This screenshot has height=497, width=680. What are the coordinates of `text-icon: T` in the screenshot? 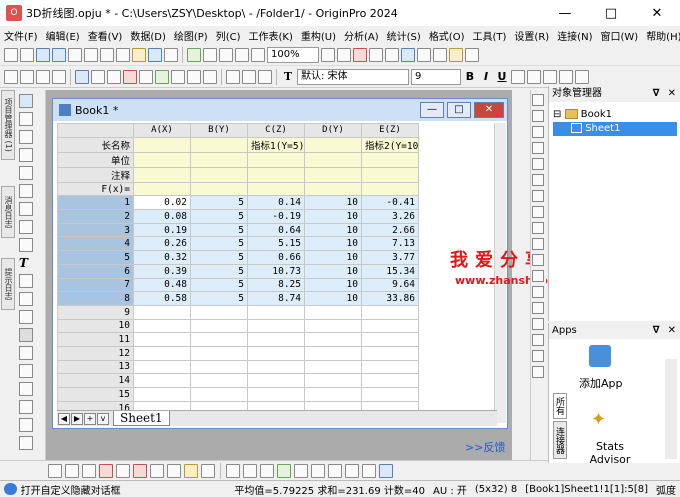 It's located at (26, 263).